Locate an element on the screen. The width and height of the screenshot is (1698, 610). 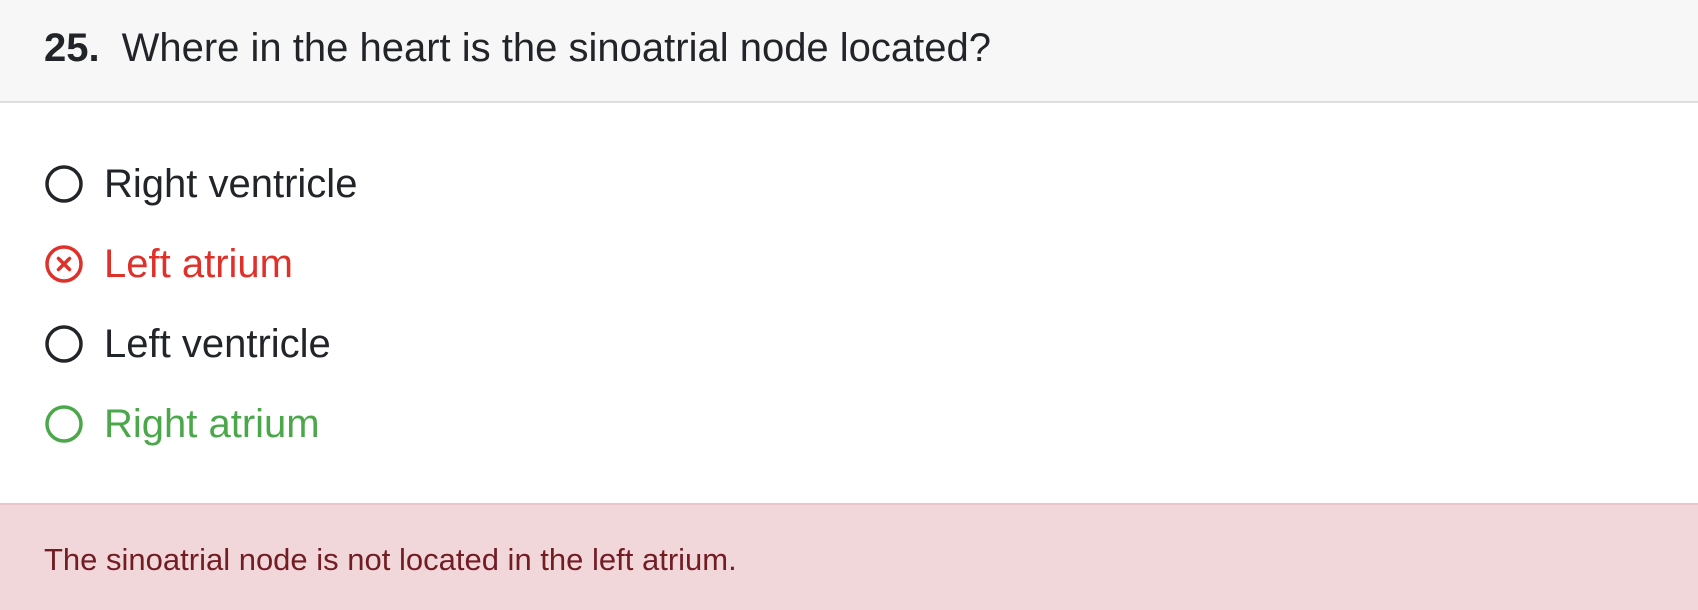
option-left-ventricle: Left ventricle is located at coordinates (187, 344).